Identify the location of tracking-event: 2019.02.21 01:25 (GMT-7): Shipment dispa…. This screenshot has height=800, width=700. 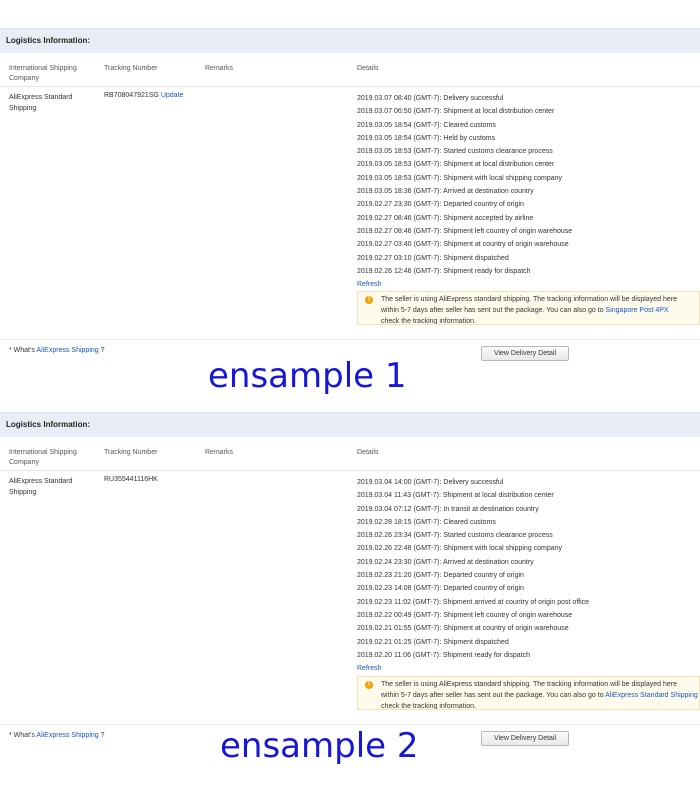
(433, 642).